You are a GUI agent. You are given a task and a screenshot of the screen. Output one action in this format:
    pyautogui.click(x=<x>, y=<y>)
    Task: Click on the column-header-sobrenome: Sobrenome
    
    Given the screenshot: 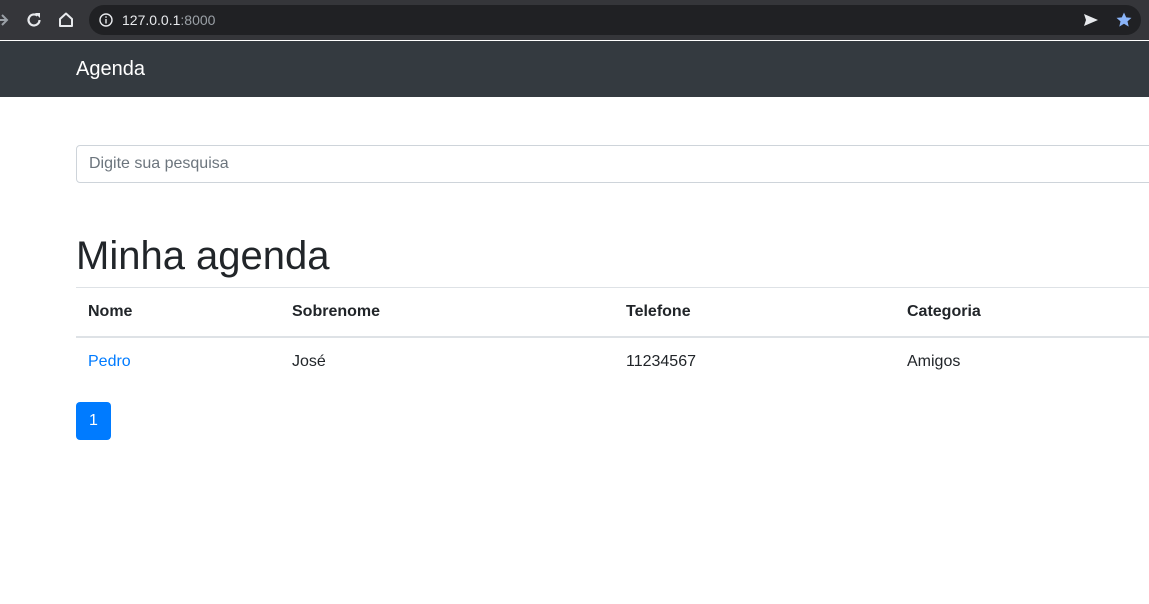 What is the action you would take?
    pyautogui.click(x=447, y=312)
    